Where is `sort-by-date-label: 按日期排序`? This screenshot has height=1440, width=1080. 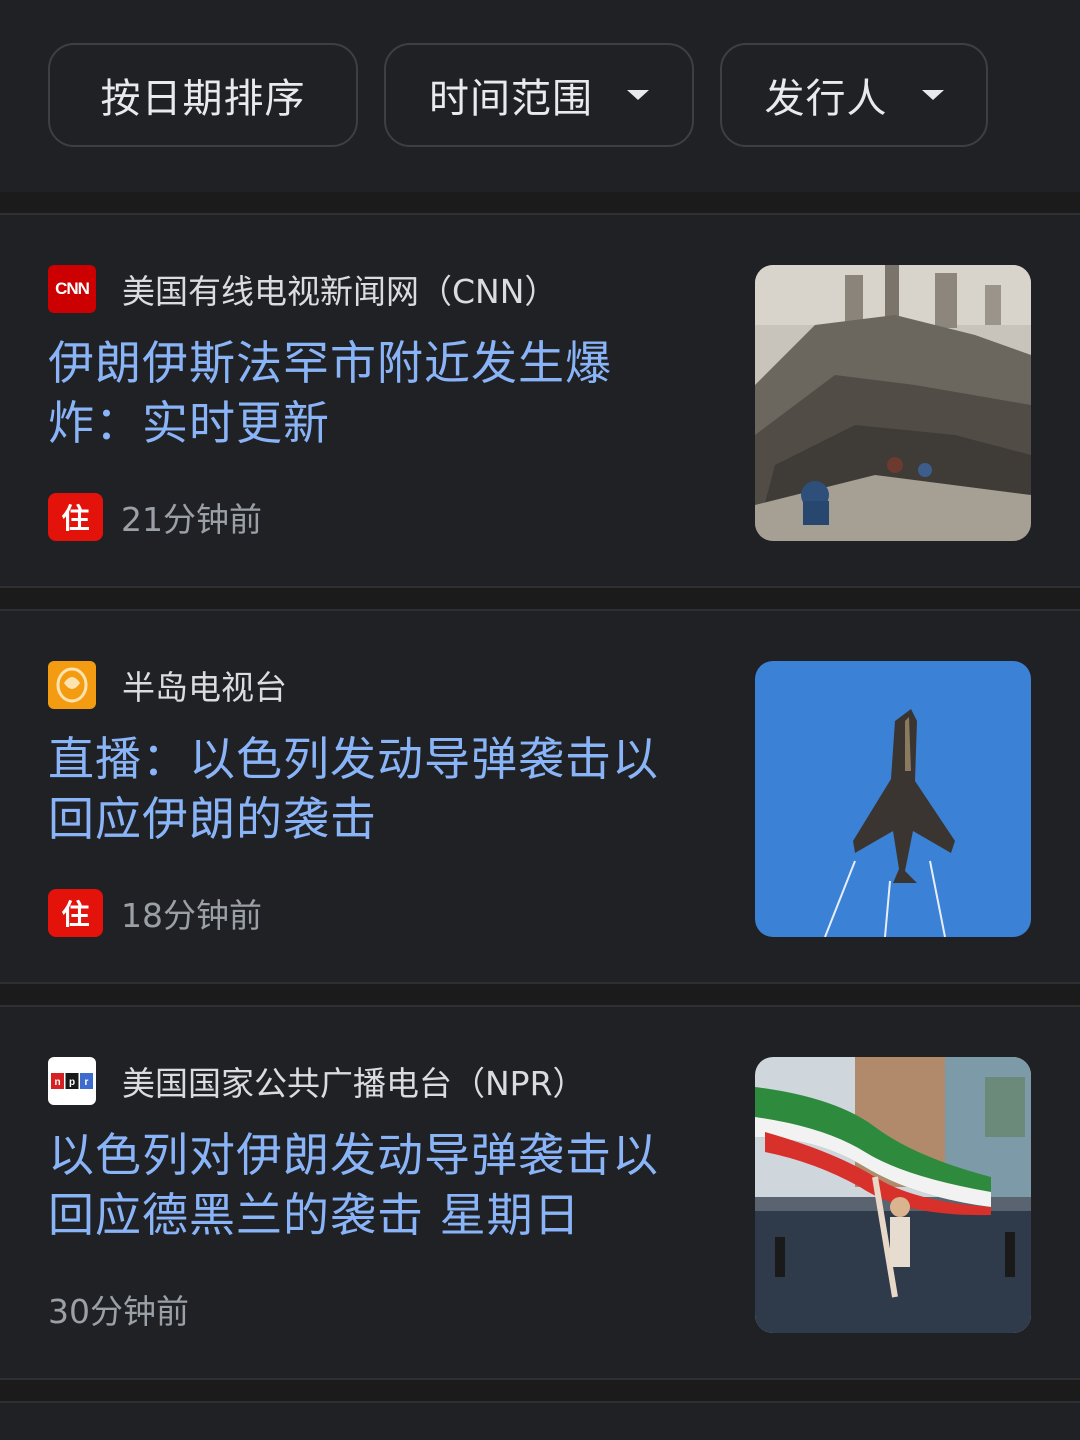
sort-by-date-label: 按日期排序 is located at coordinates (203, 99).